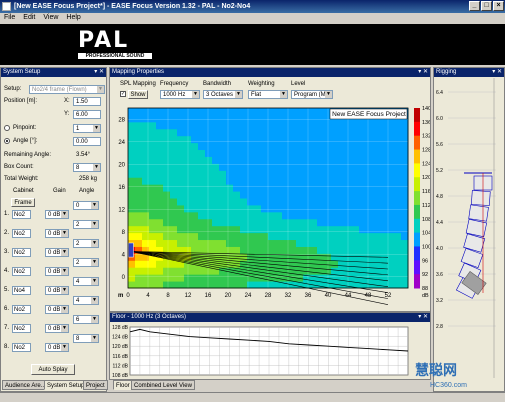 The image size is (505, 402). What do you see at coordinates (87, 101) in the screenshot?
I see `x-field: 1.50` at bounding box center [87, 101].